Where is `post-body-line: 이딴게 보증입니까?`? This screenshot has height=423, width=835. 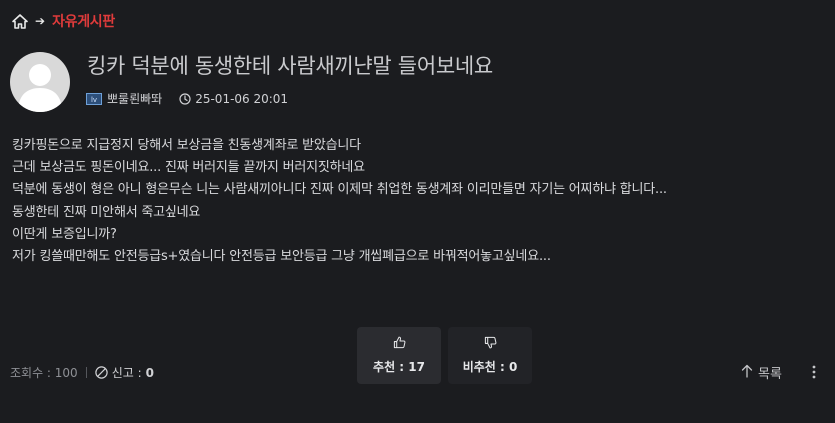 post-body-line: 이딴게 보증입니까? is located at coordinates (64, 234).